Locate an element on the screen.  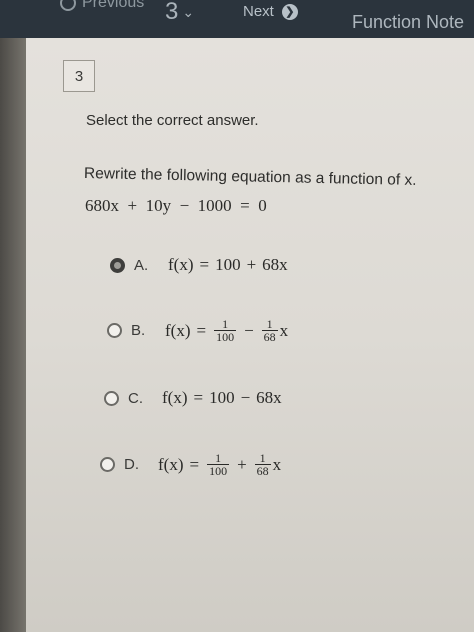
answer-option-a: A. f(x) = 100 + 68x is located at coordinates (199, 265).